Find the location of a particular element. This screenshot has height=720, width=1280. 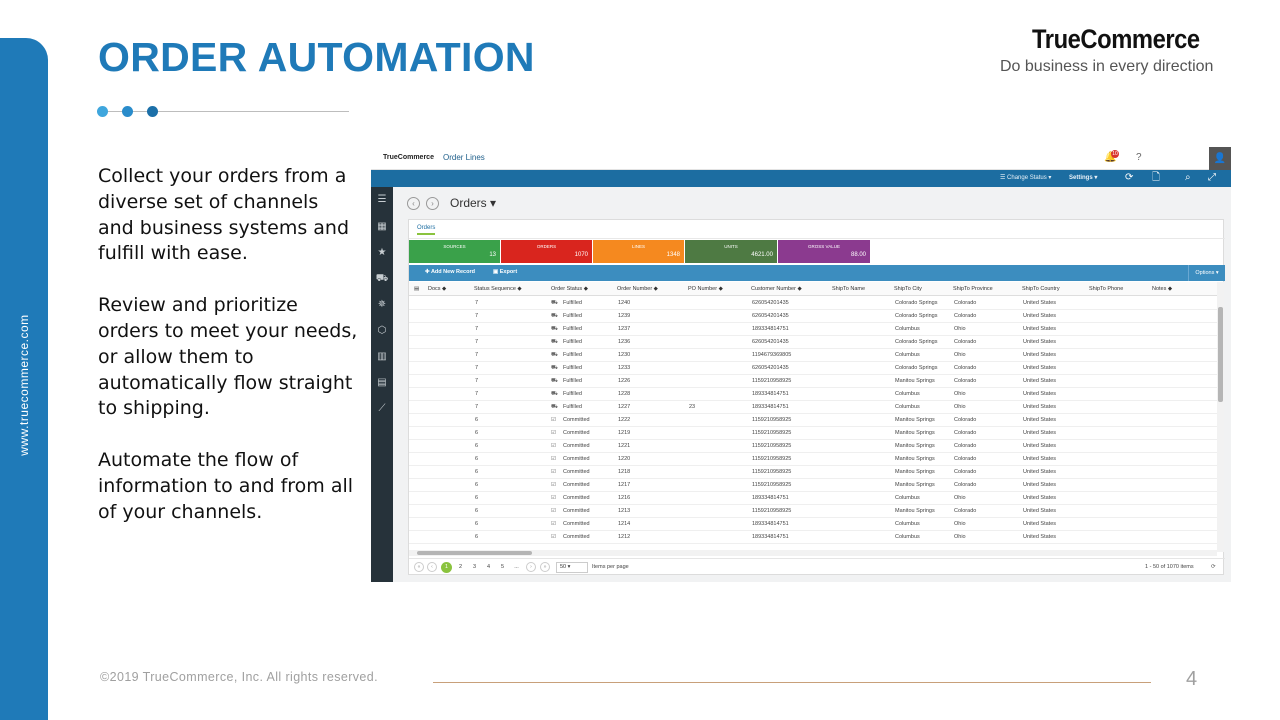

compass-icon: ✵ is located at coordinates (382, 305).